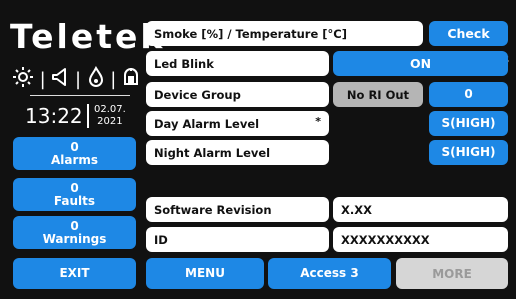 This screenshot has width=516, height=299. I want to click on warnings-count: 0, so click(74, 225).